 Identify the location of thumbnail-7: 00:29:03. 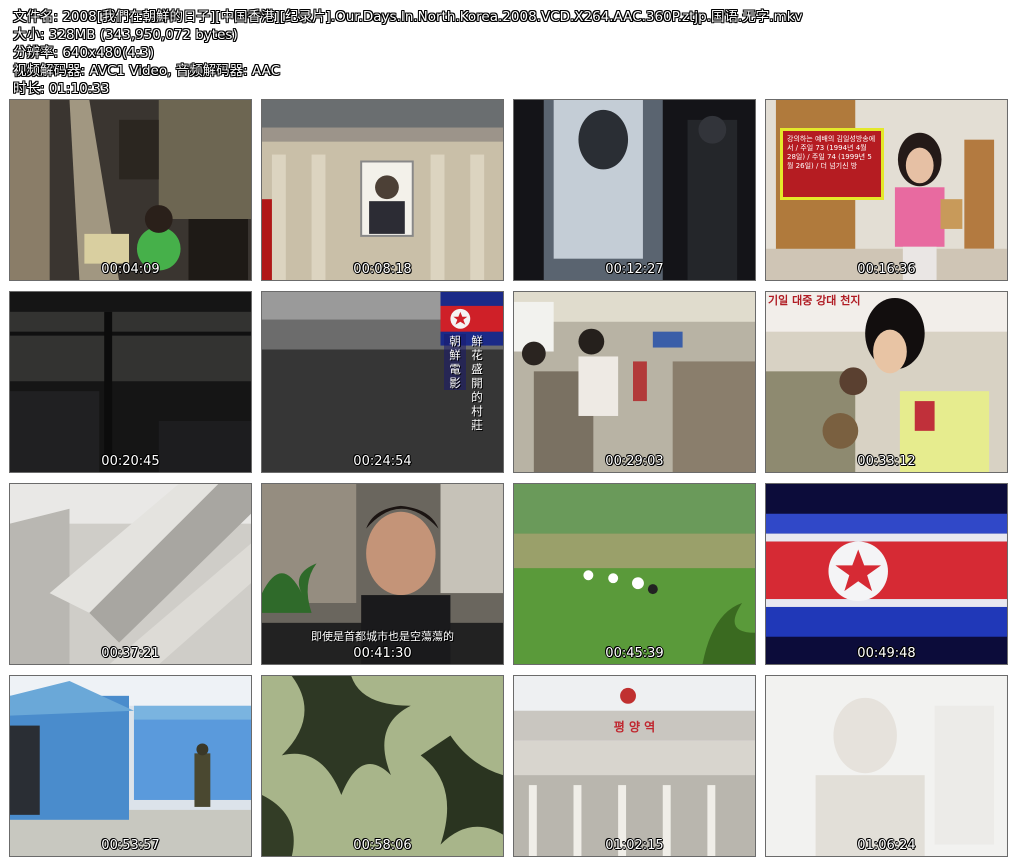
(634, 382).